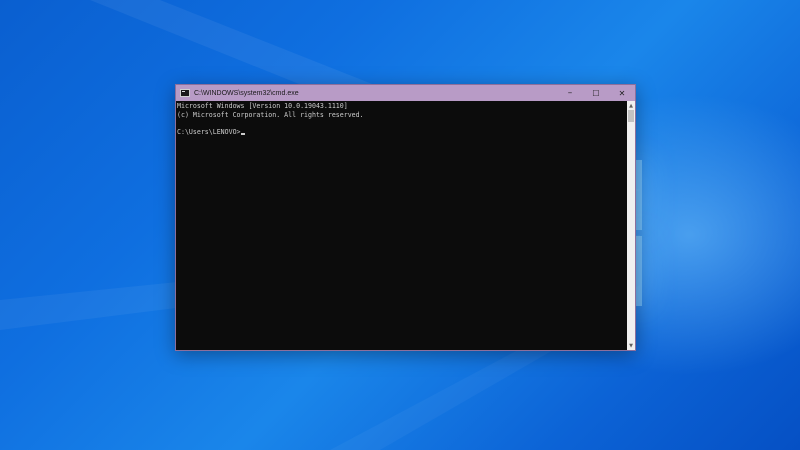 The width and height of the screenshot is (800, 450). What do you see at coordinates (185, 93) in the screenshot?
I see `cmd-icon` at bounding box center [185, 93].